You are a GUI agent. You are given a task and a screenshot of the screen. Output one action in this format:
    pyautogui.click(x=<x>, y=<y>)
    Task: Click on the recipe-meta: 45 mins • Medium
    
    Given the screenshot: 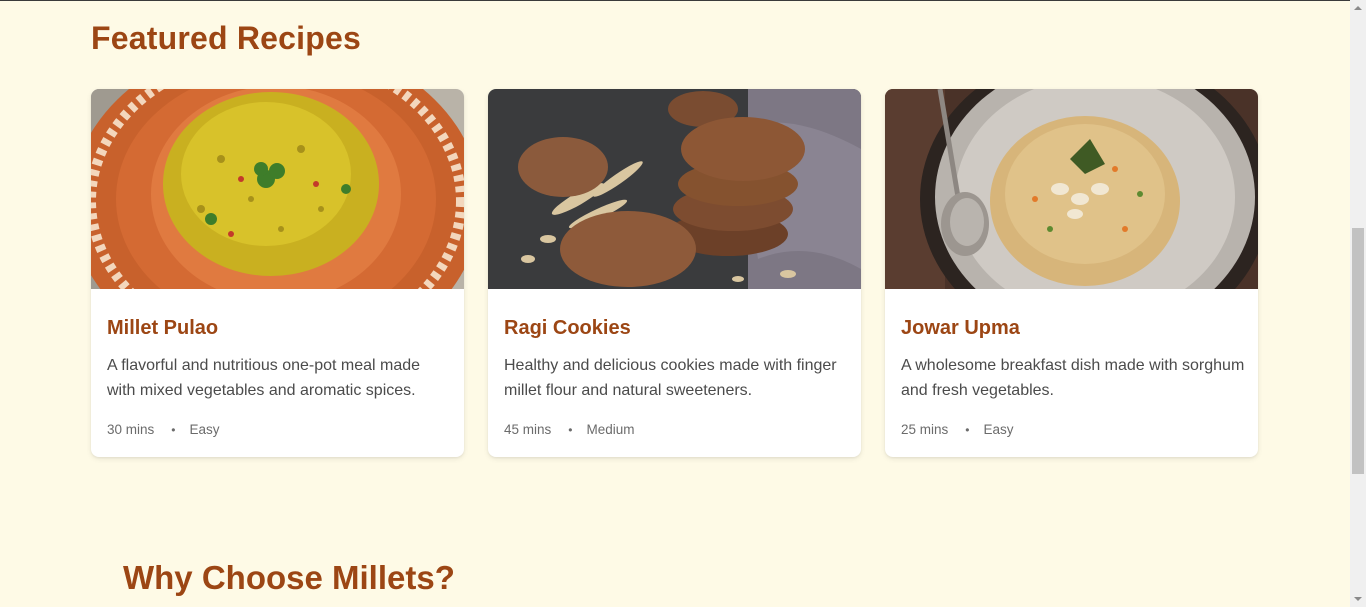 What is the action you would take?
    pyautogui.click(x=569, y=429)
    